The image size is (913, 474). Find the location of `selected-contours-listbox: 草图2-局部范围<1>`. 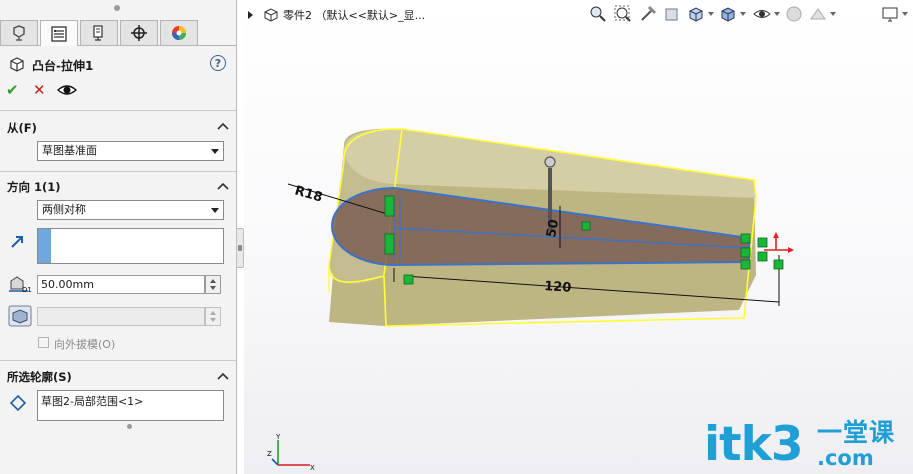

selected-contours-listbox: 草图2-局部范围<1> is located at coordinates (130, 405).